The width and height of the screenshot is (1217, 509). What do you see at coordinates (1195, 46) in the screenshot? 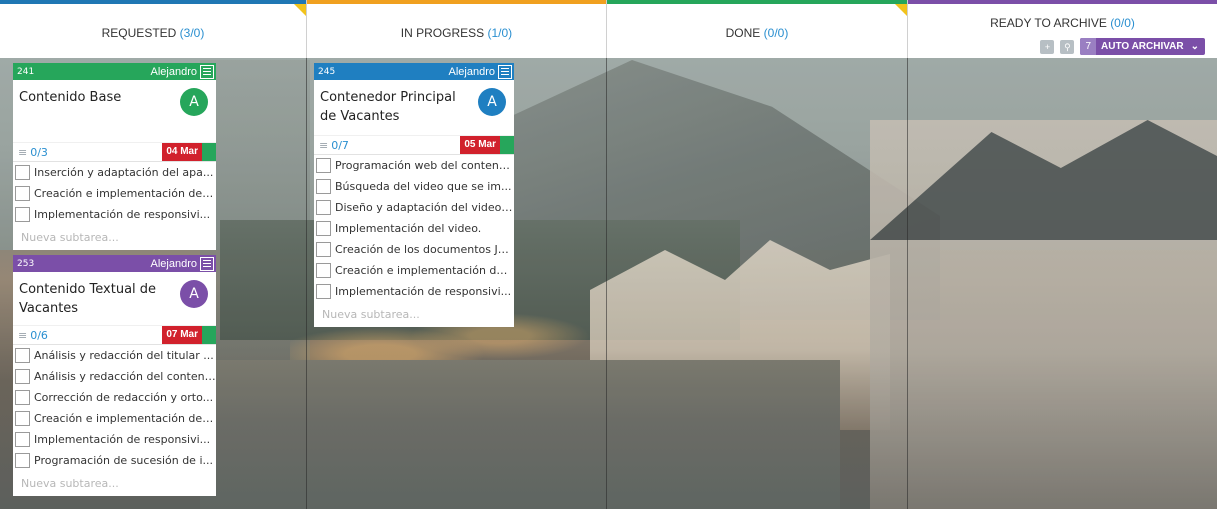
I see `chevron-down-icon: ⌄` at bounding box center [1195, 46].